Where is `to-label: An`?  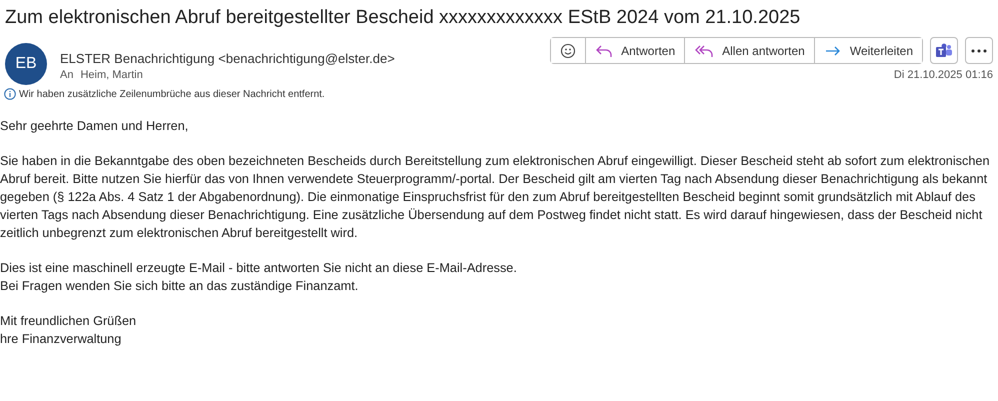 to-label: An is located at coordinates (67, 75).